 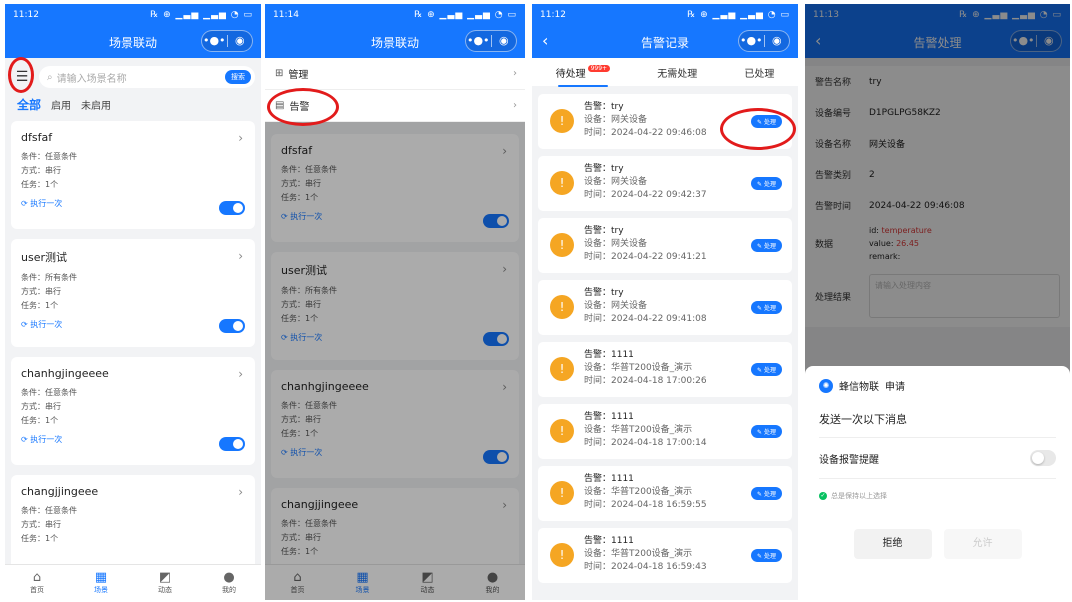 What do you see at coordinates (826, 385) in the screenshot?
I see `app-logo-icon: ✺` at bounding box center [826, 385].